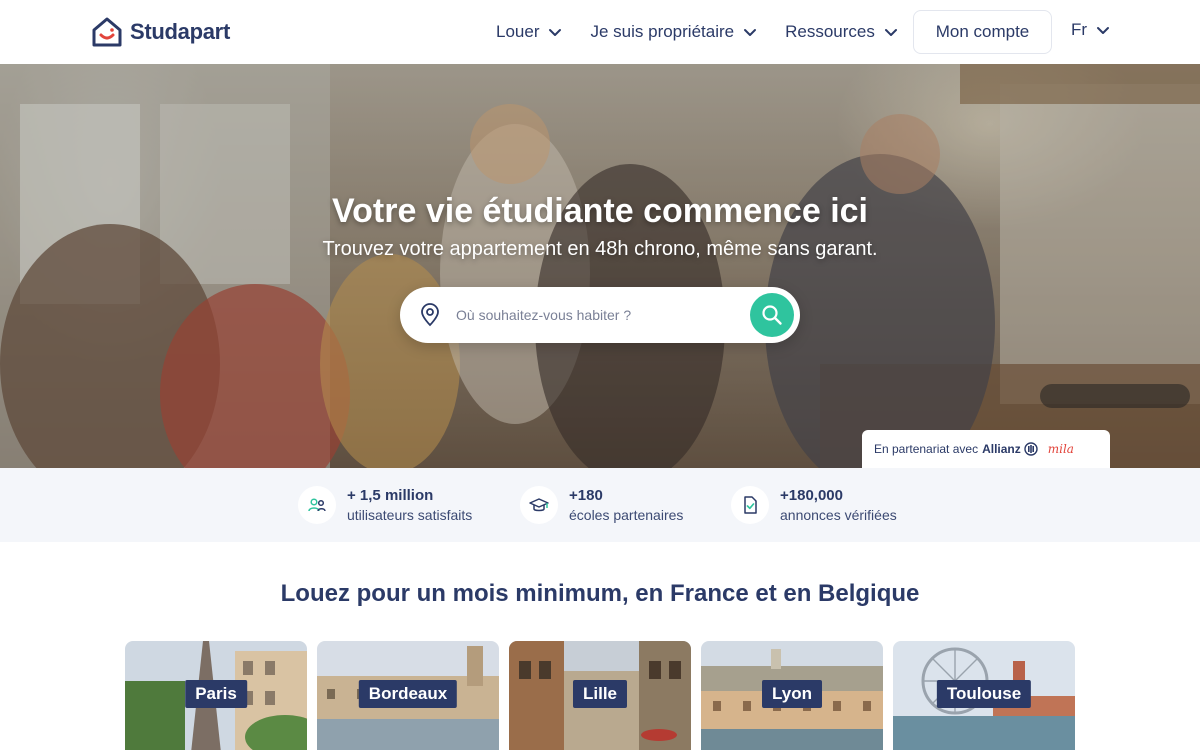 This screenshot has width=1200, height=750. Describe the element at coordinates (596, 315) in the screenshot. I see `location-search-input` at that location.